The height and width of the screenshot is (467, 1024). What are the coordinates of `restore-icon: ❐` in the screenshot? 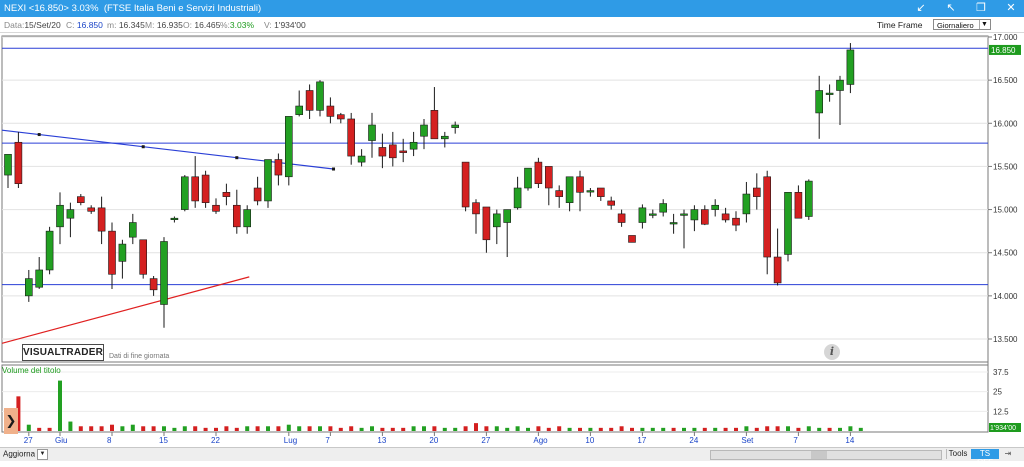 It's located at (981, 8).